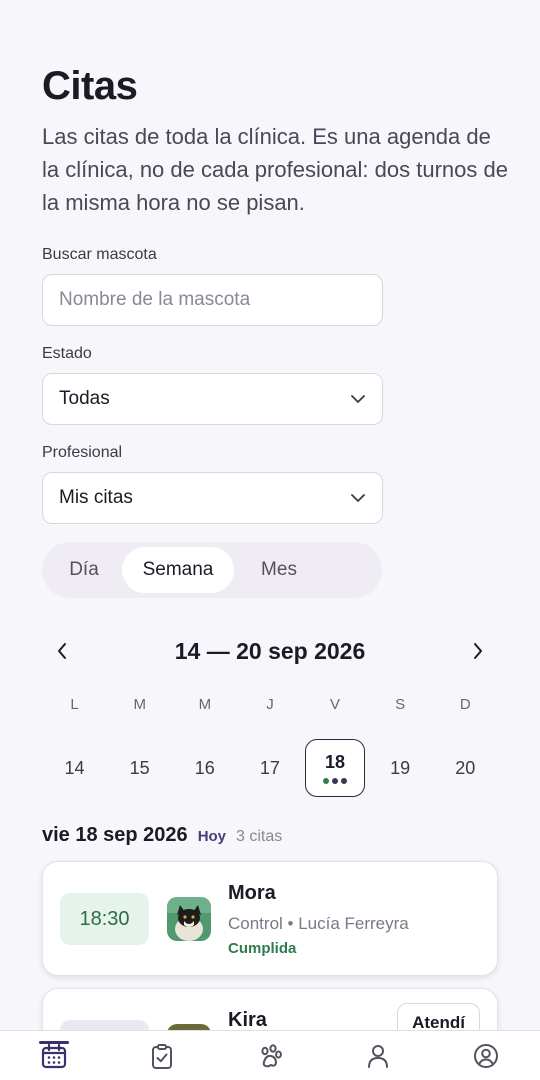 This screenshot has width=540, height=1080. Describe the element at coordinates (104, 919) in the screenshot. I see `appointment-time: 18:30` at that location.